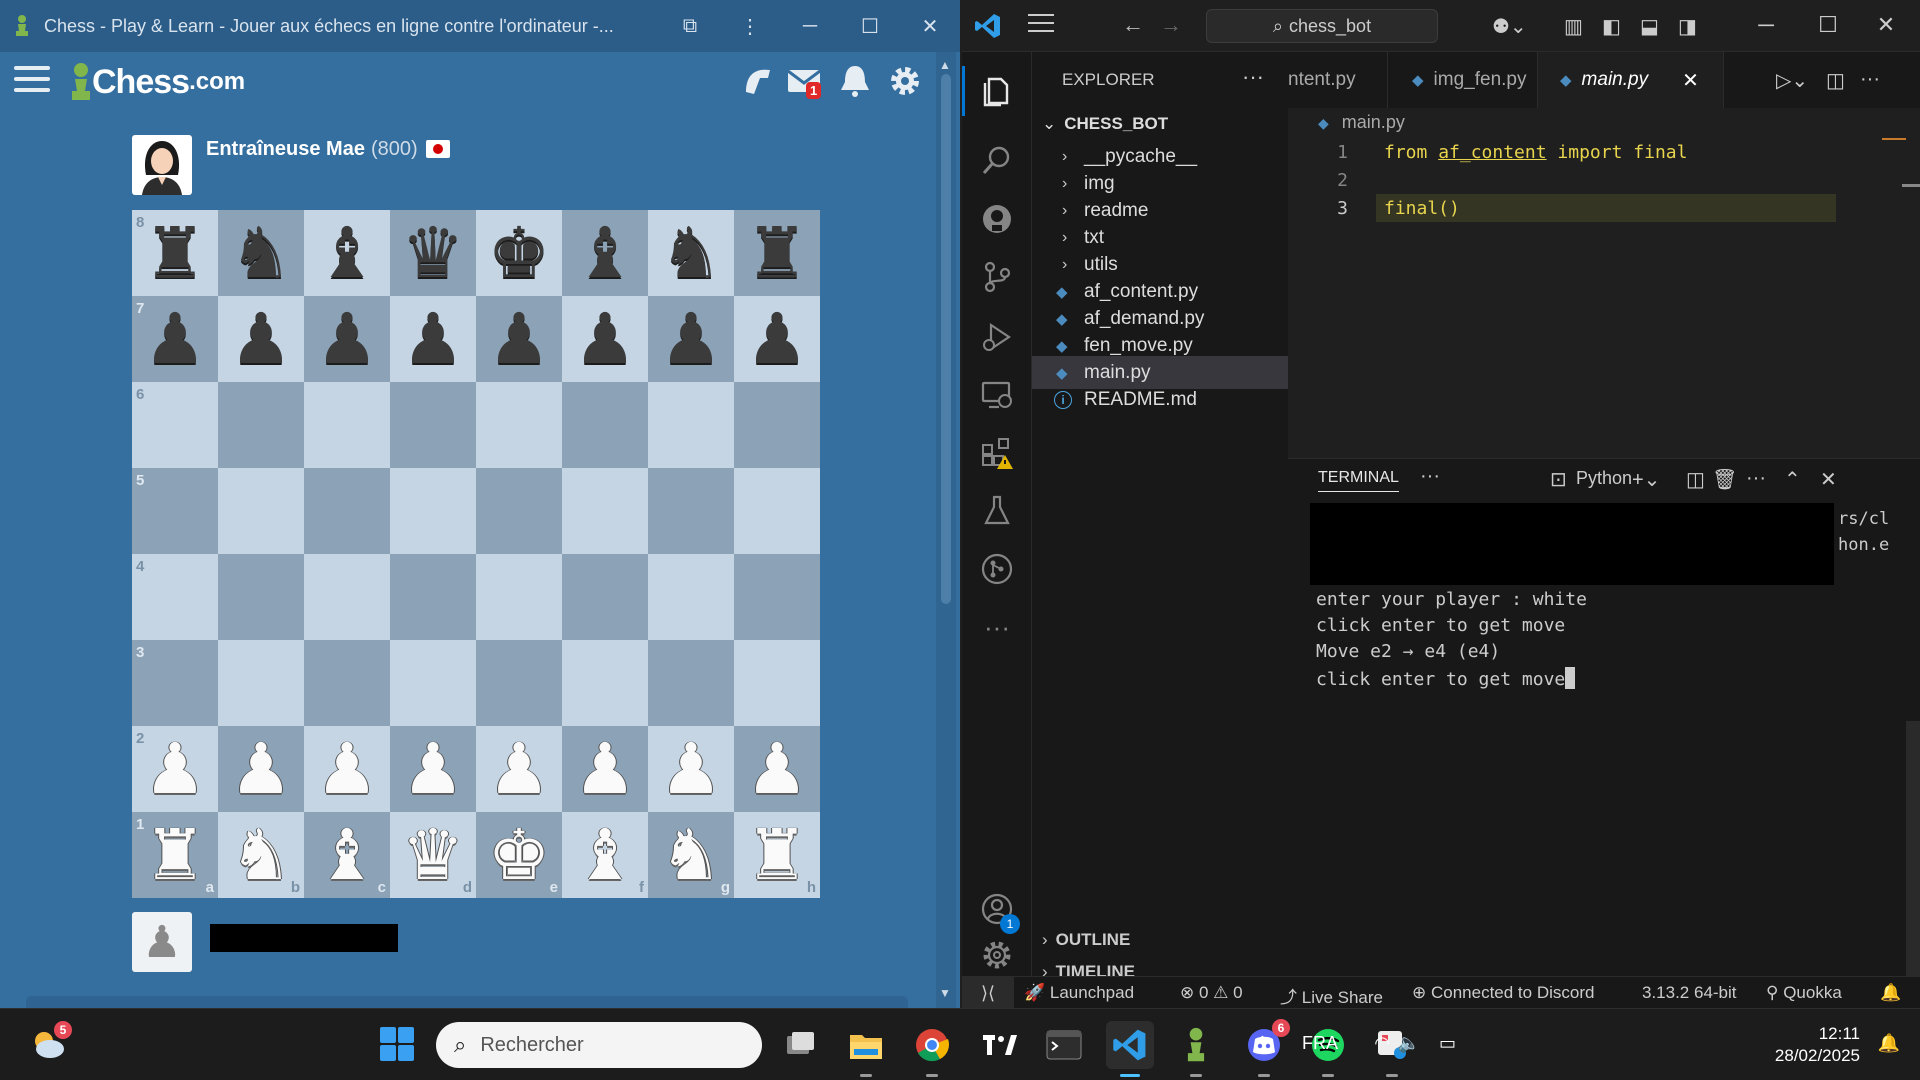 This screenshot has width=1920, height=1080. Describe the element at coordinates (945, 65) in the screenshot. I see `scroll-up-icon: ▲` at that location.